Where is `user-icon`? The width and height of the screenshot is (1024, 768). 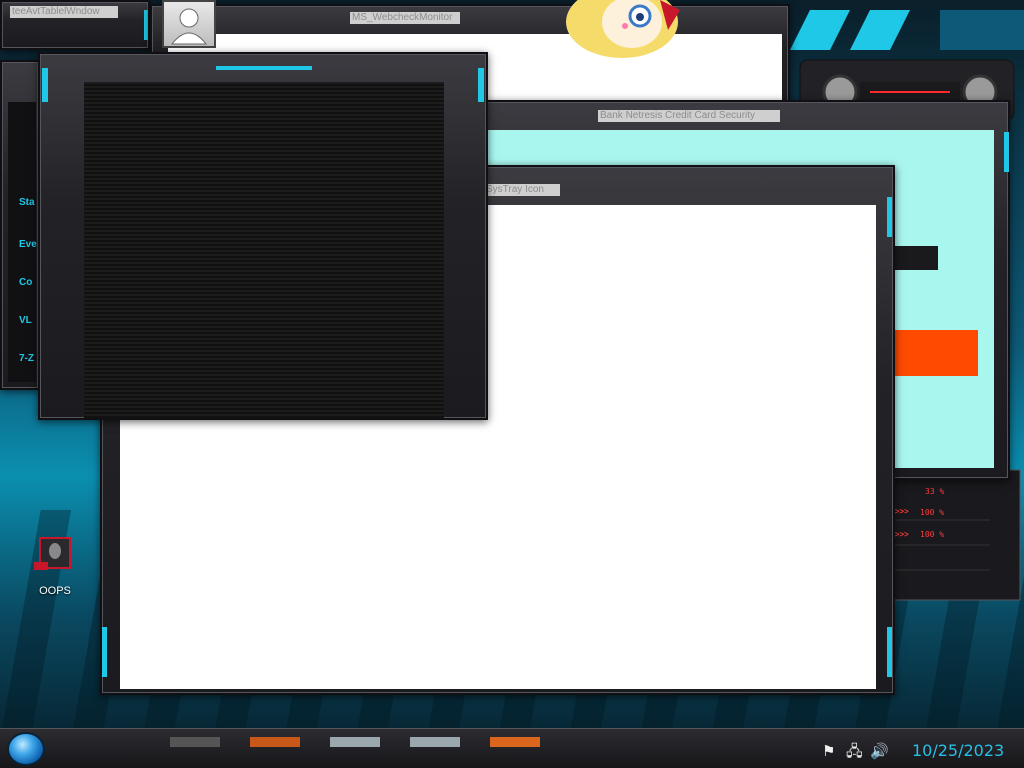
user-icon is located at coordinates (189, 26).